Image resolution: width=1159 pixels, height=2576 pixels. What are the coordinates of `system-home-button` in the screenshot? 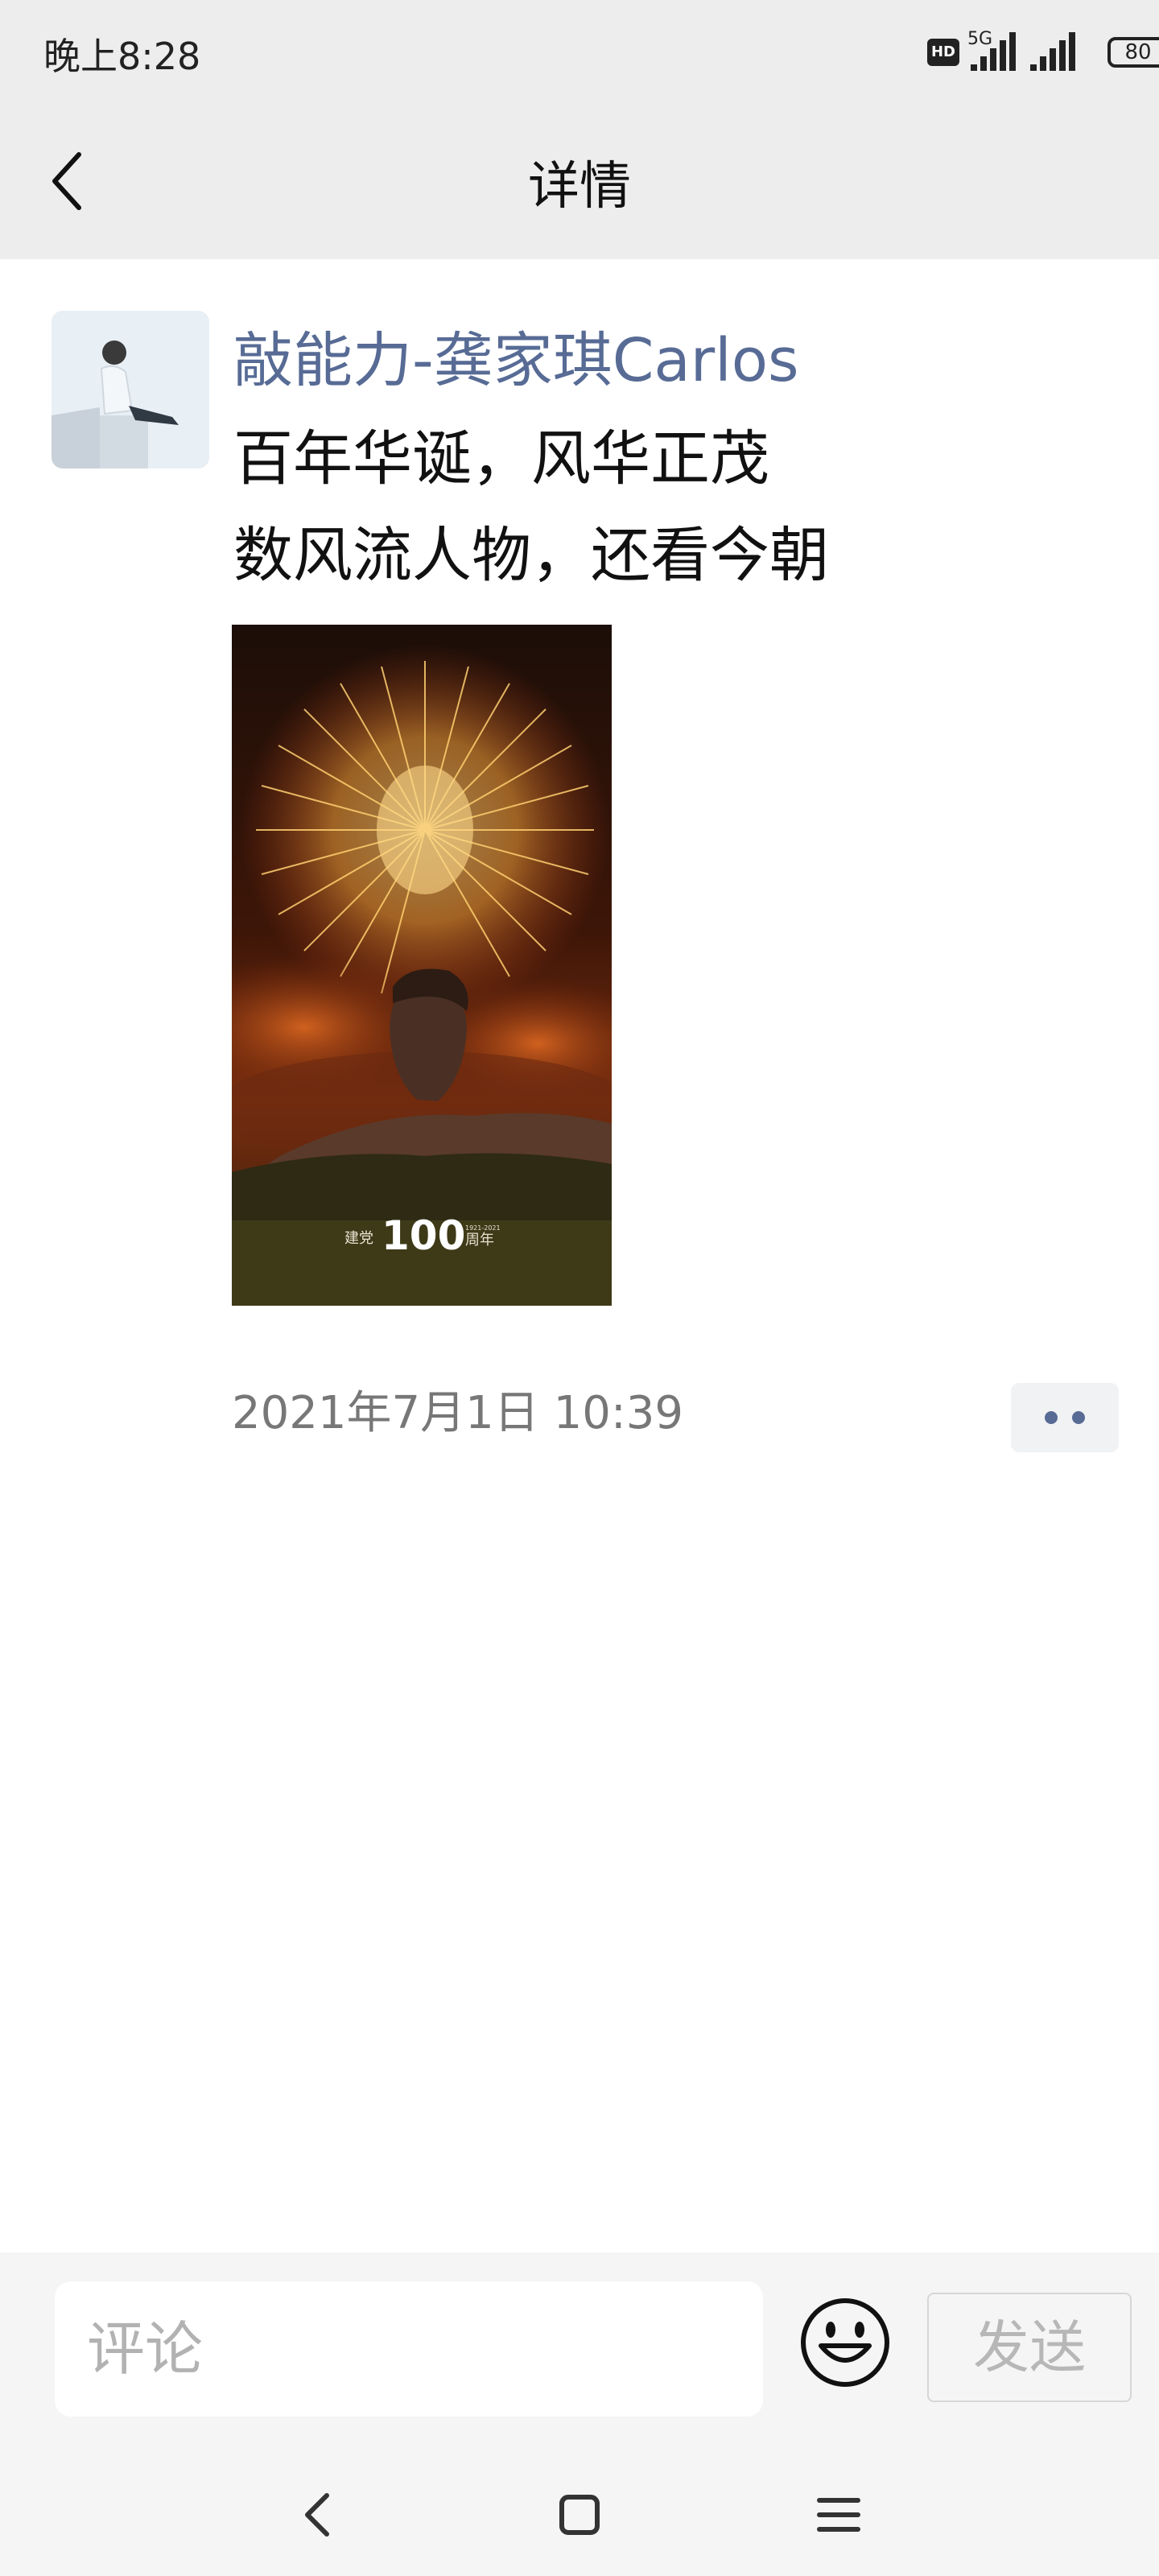 It's located at (579, 2515).